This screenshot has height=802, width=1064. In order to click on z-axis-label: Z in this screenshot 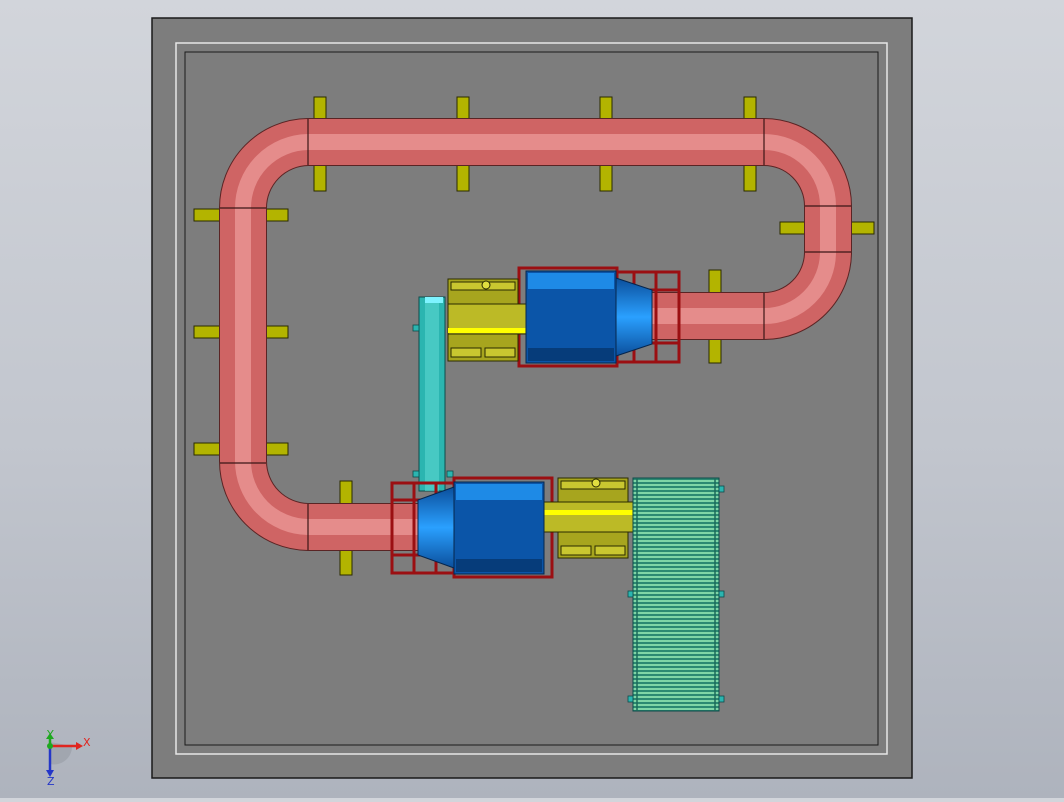, I will do `click(51, 781)`.